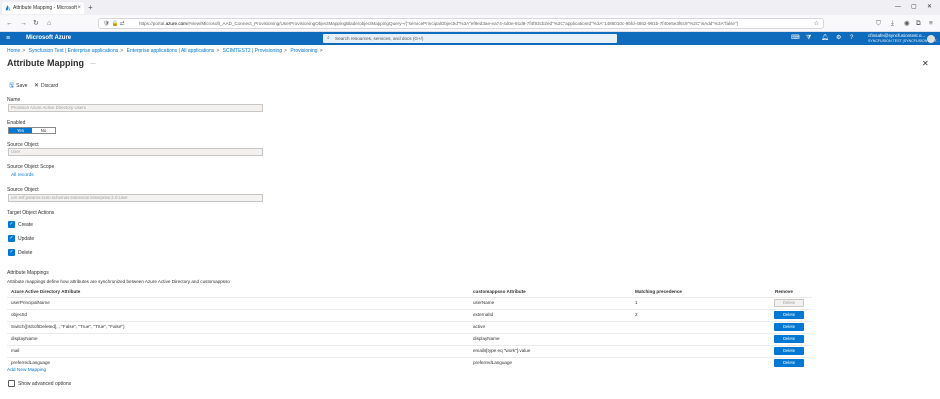 The height and width of the screenshot is (399, 940). I want to click on maximize-icon: ▢, so click(914, 7).